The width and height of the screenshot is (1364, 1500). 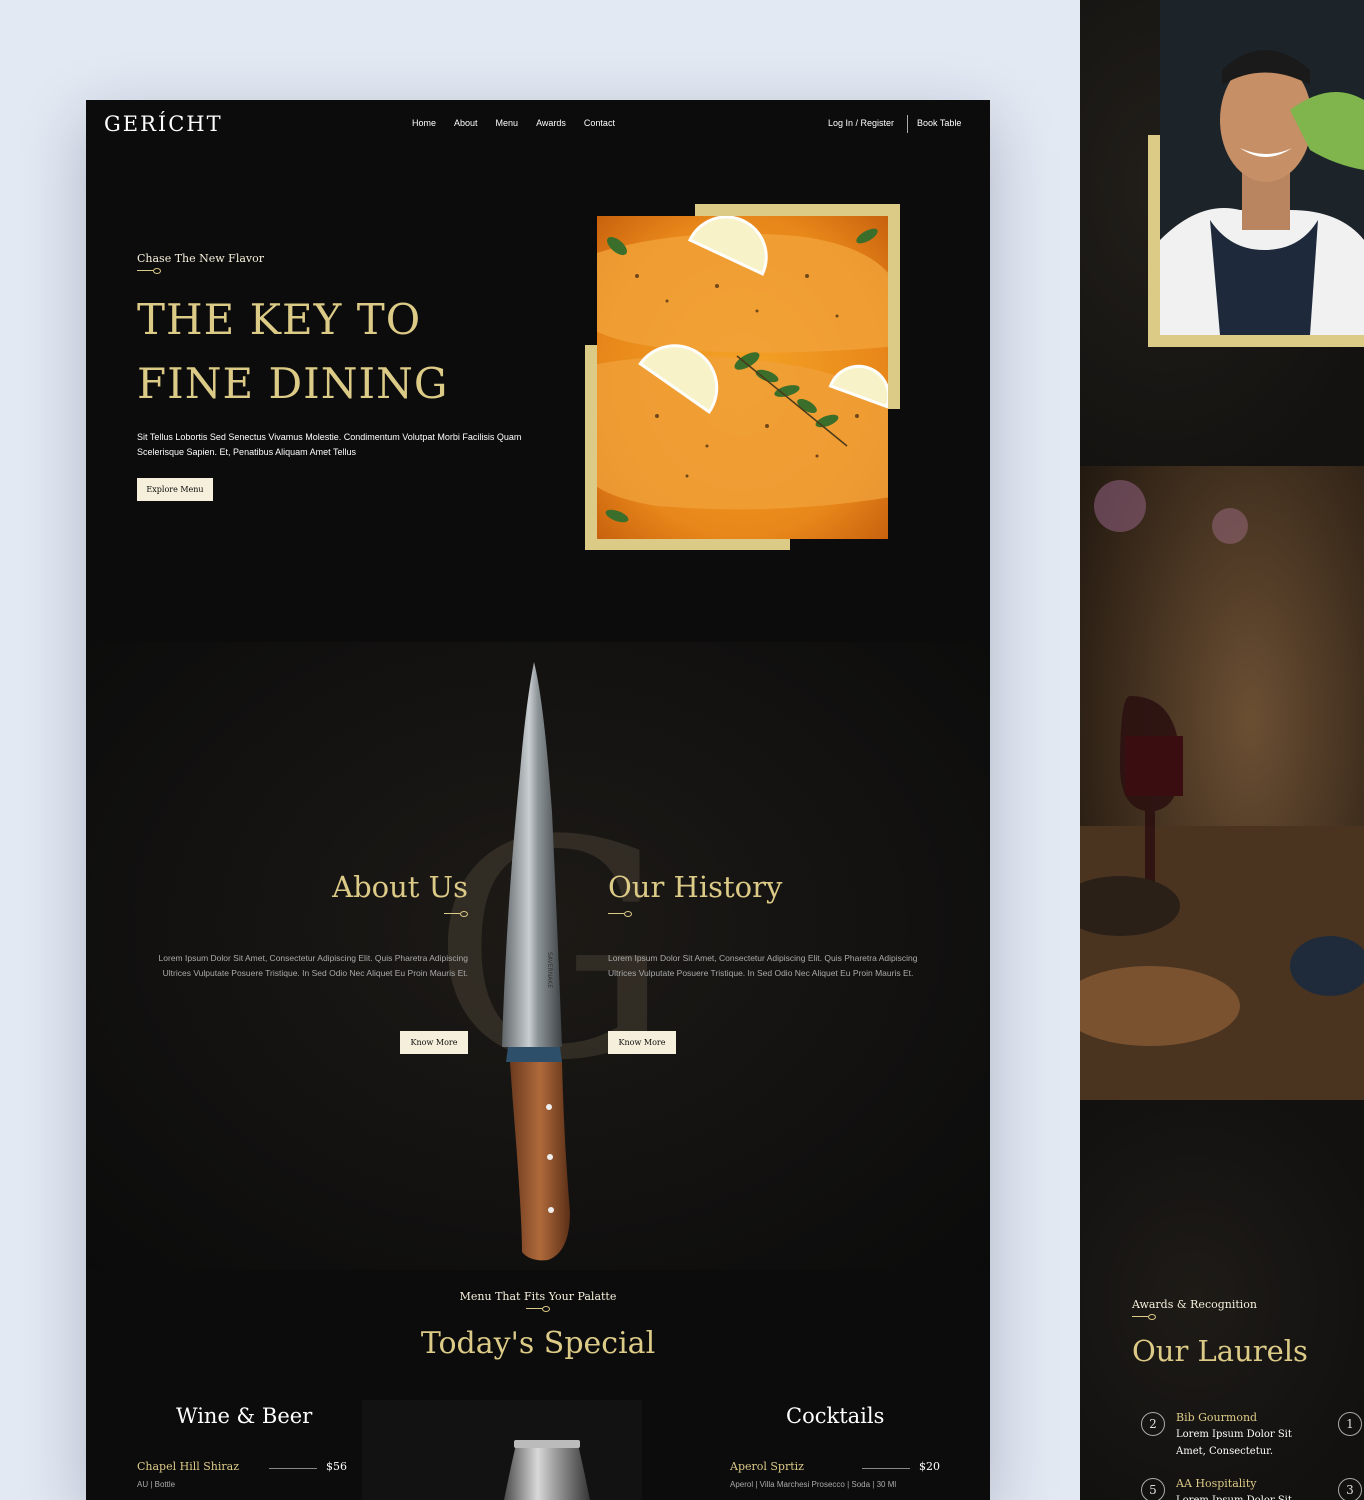 What do you see at coordinates (507, 123) in the screenshot?
I see `nav-menu: Menu` at bounding box center [507, 123].